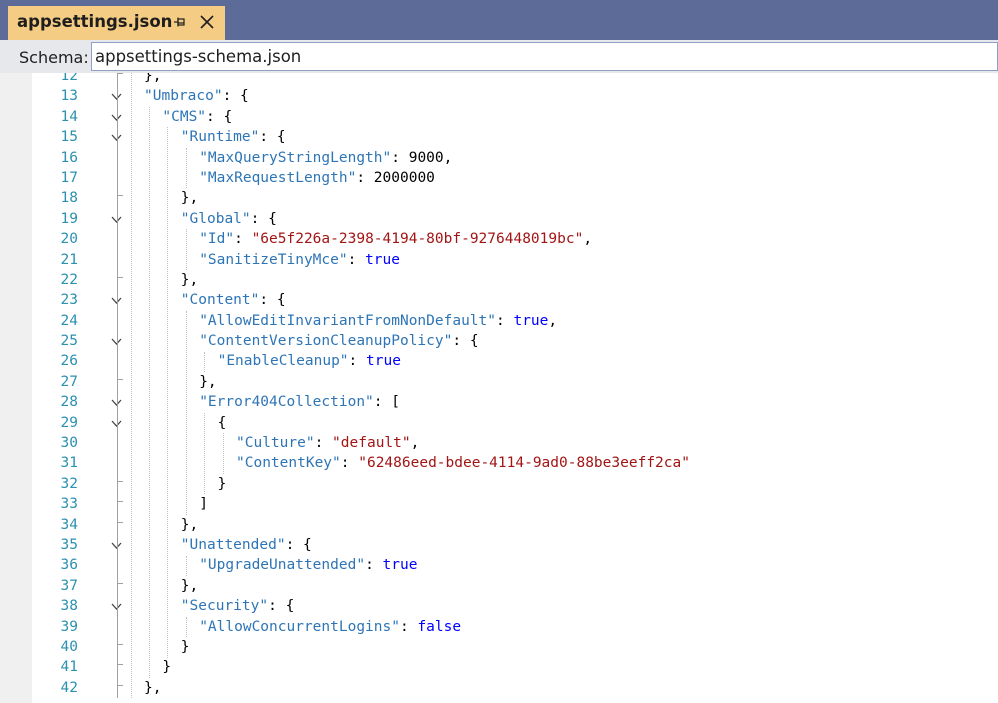 The image size is (998, 703). I want to click on tab-title: appsettings.json, so click(95, 21).